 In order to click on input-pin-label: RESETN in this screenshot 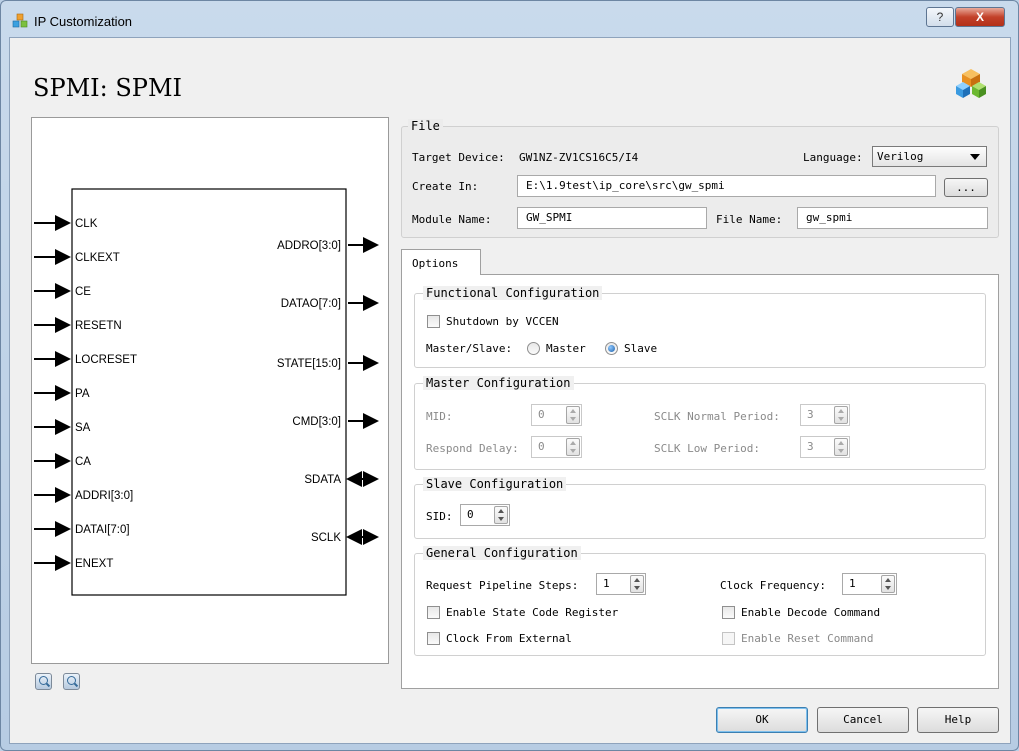, I will do `click(98, 326)`.